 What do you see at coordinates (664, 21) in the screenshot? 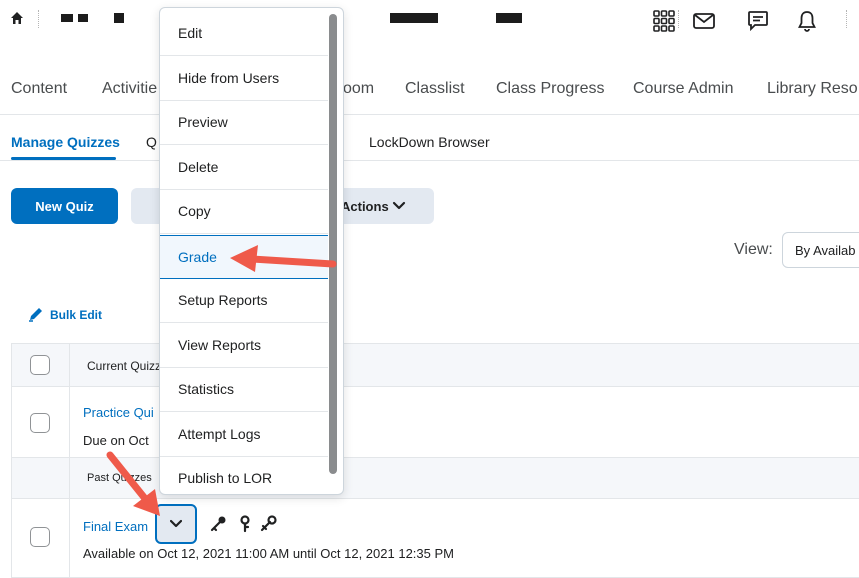
I see `waffle-grid-icon` at bounding box center [664, 21].